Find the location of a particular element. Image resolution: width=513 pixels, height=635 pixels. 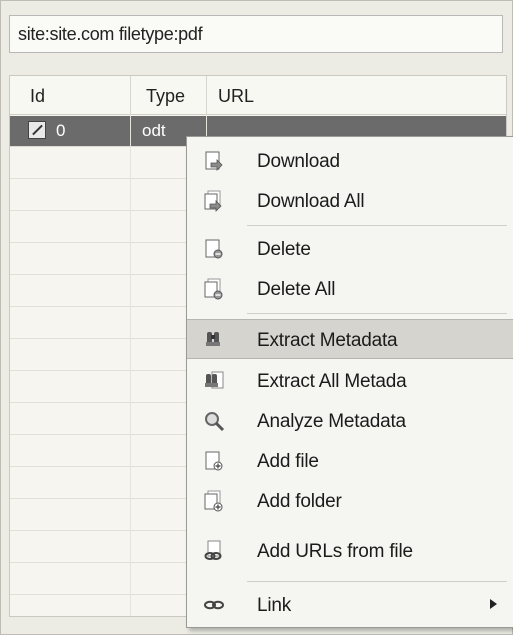

link-file-icon is located at coordinates (213, 550).